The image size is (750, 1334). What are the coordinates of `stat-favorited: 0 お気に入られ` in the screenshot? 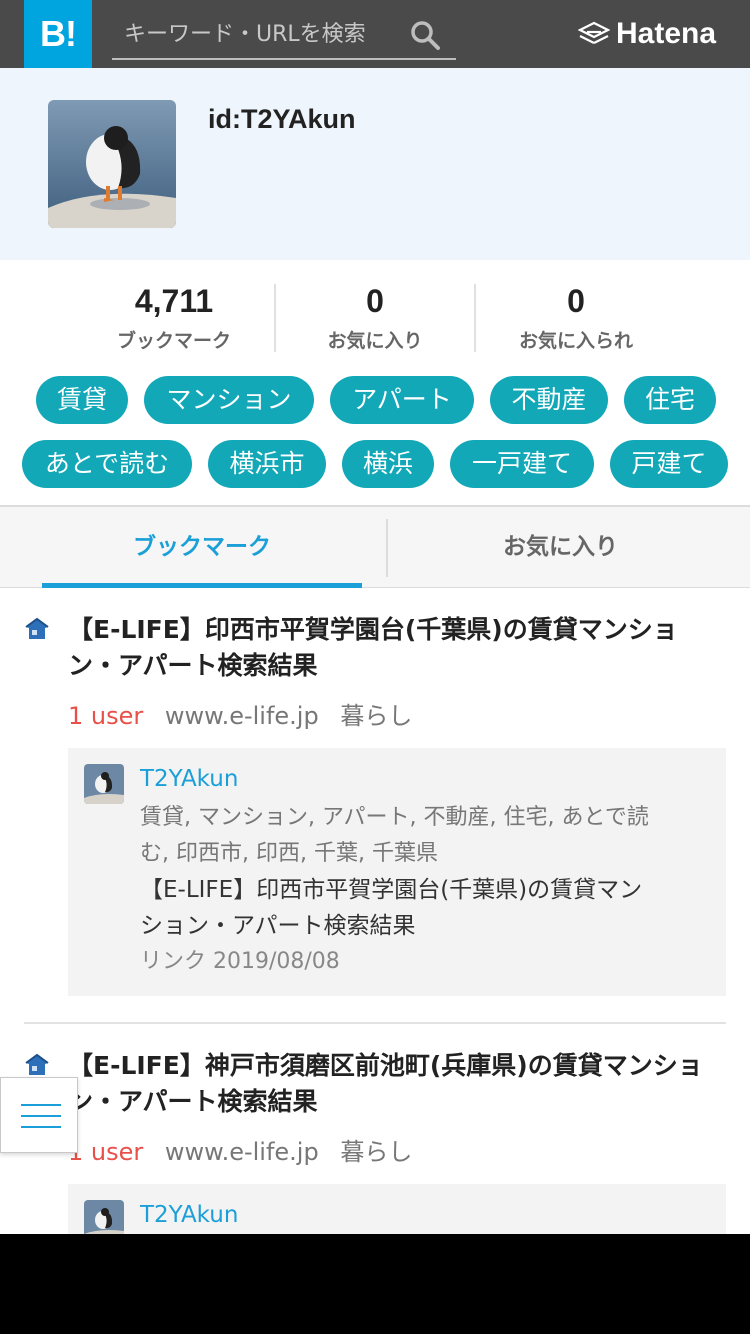 It's located at (576, 318).